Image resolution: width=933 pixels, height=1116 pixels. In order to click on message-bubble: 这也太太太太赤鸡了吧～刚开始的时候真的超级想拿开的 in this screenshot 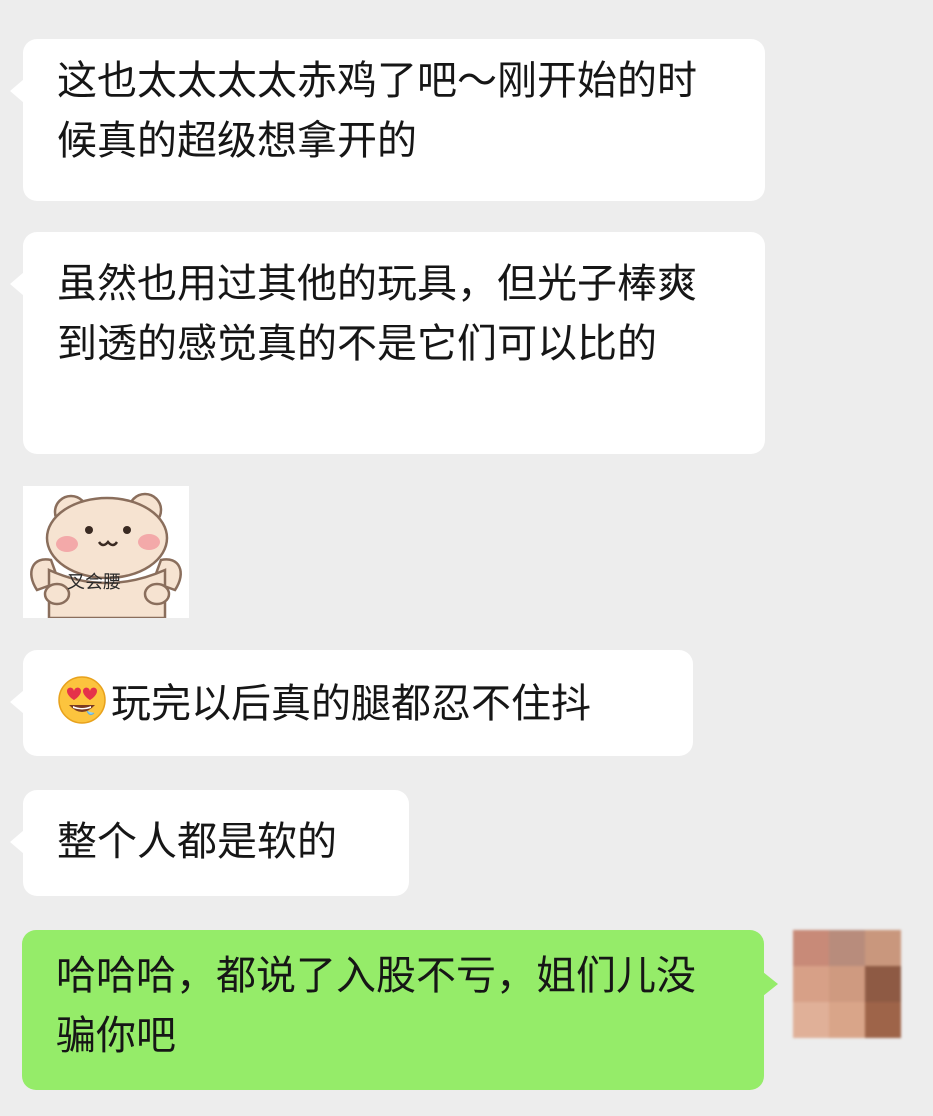, I will do `click(387, 120)`.